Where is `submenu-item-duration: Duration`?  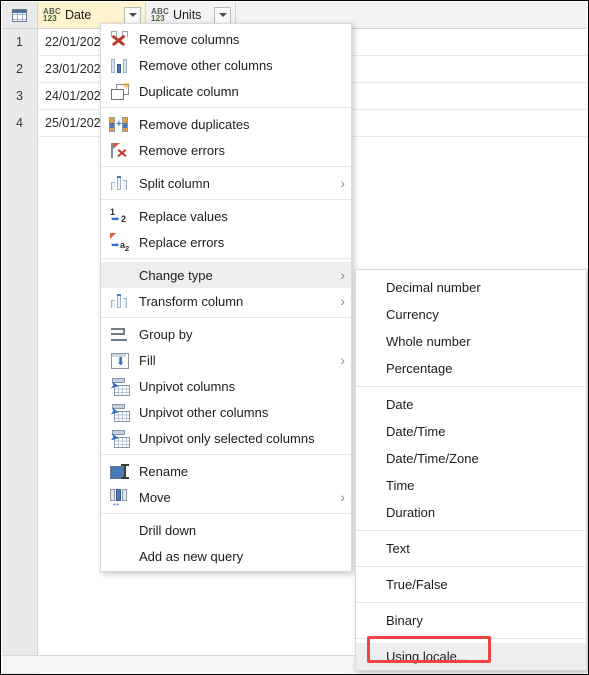 submenu-item-duration: Duration is located at coordinates (471, 512).